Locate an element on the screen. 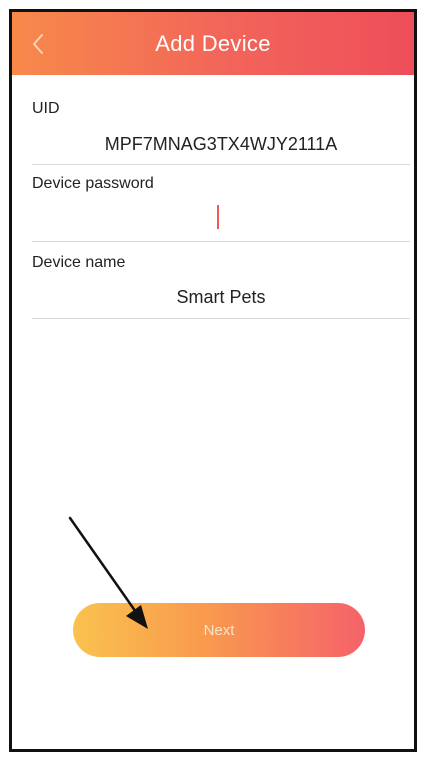 The image size is (426, 759). device-name-label: Device name is located at coordinates (79, 262).